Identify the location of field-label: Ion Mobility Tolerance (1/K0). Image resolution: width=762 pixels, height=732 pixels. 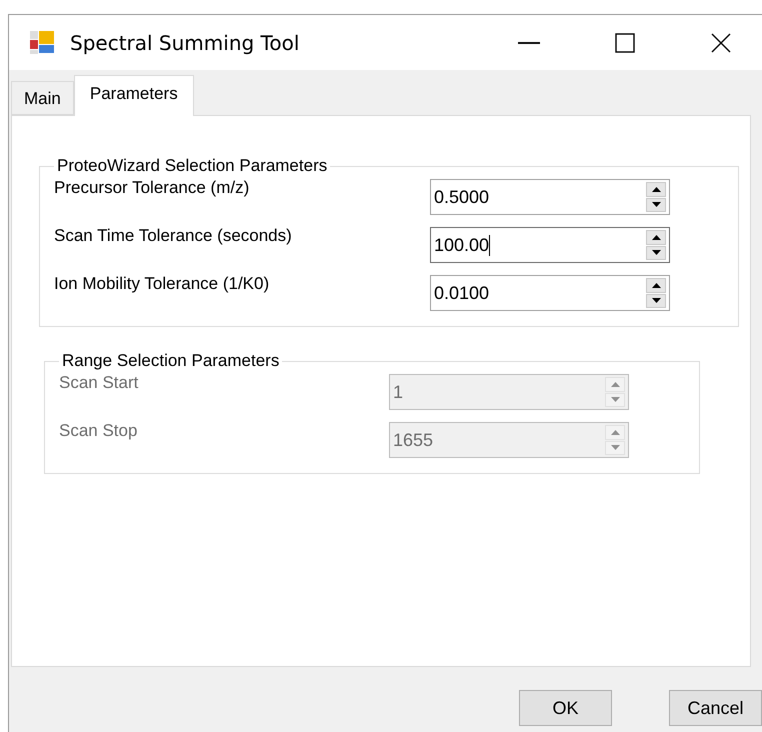
(162, 284).